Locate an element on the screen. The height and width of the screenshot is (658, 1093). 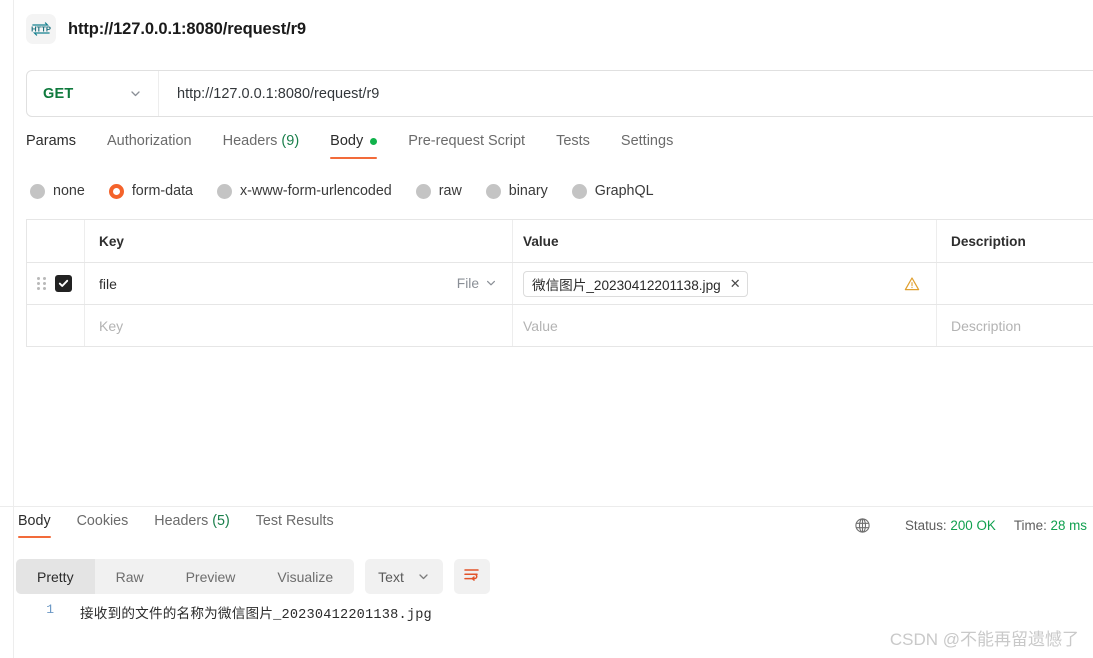
response-headers-count: (5) is located at coordinates (221, 521).